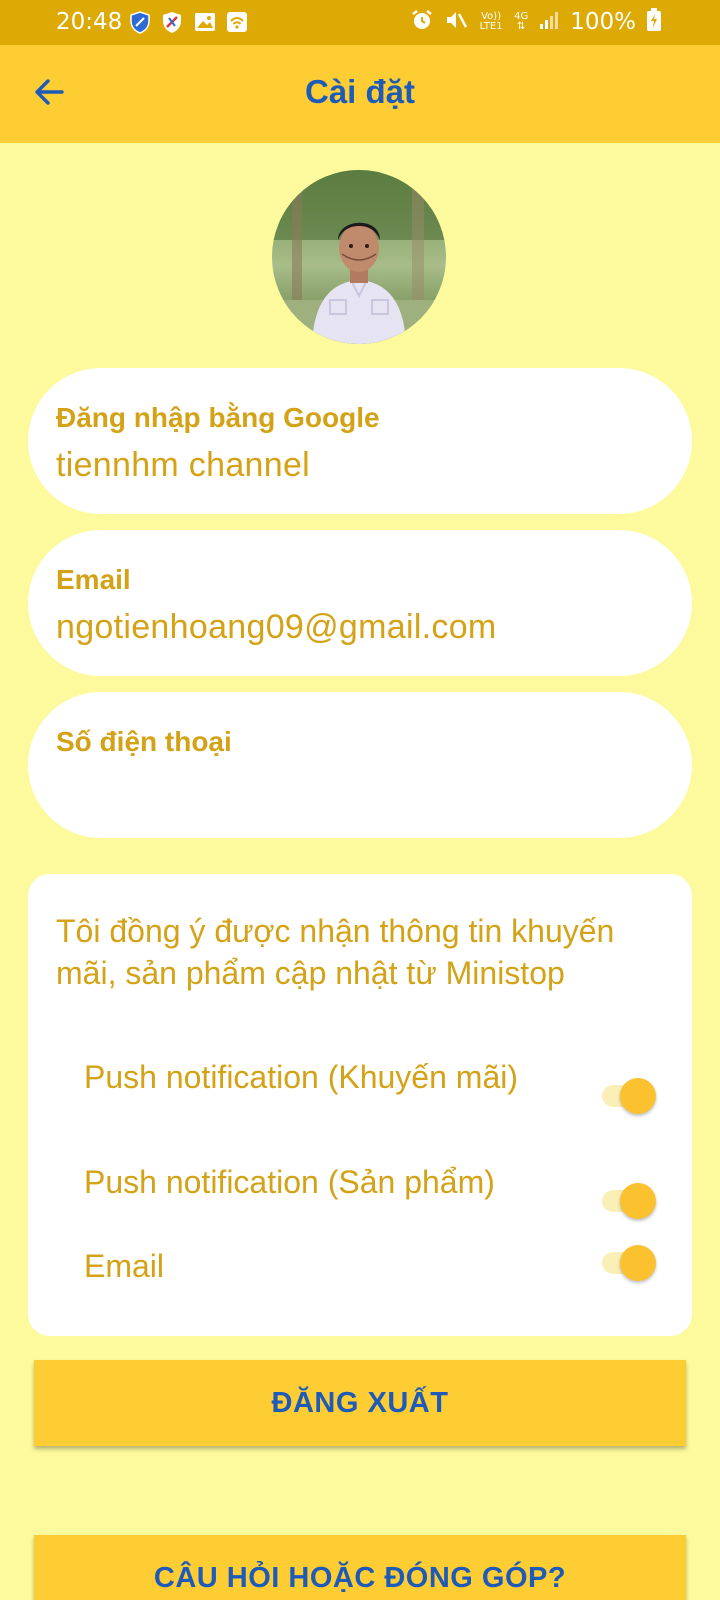 Image resolution: width=720 pixels, height=1600 pixels. What do you see at coordinates (89, 22) in the screenshot?
I see `status-time: 20:48` at bounding box center [89, 22].